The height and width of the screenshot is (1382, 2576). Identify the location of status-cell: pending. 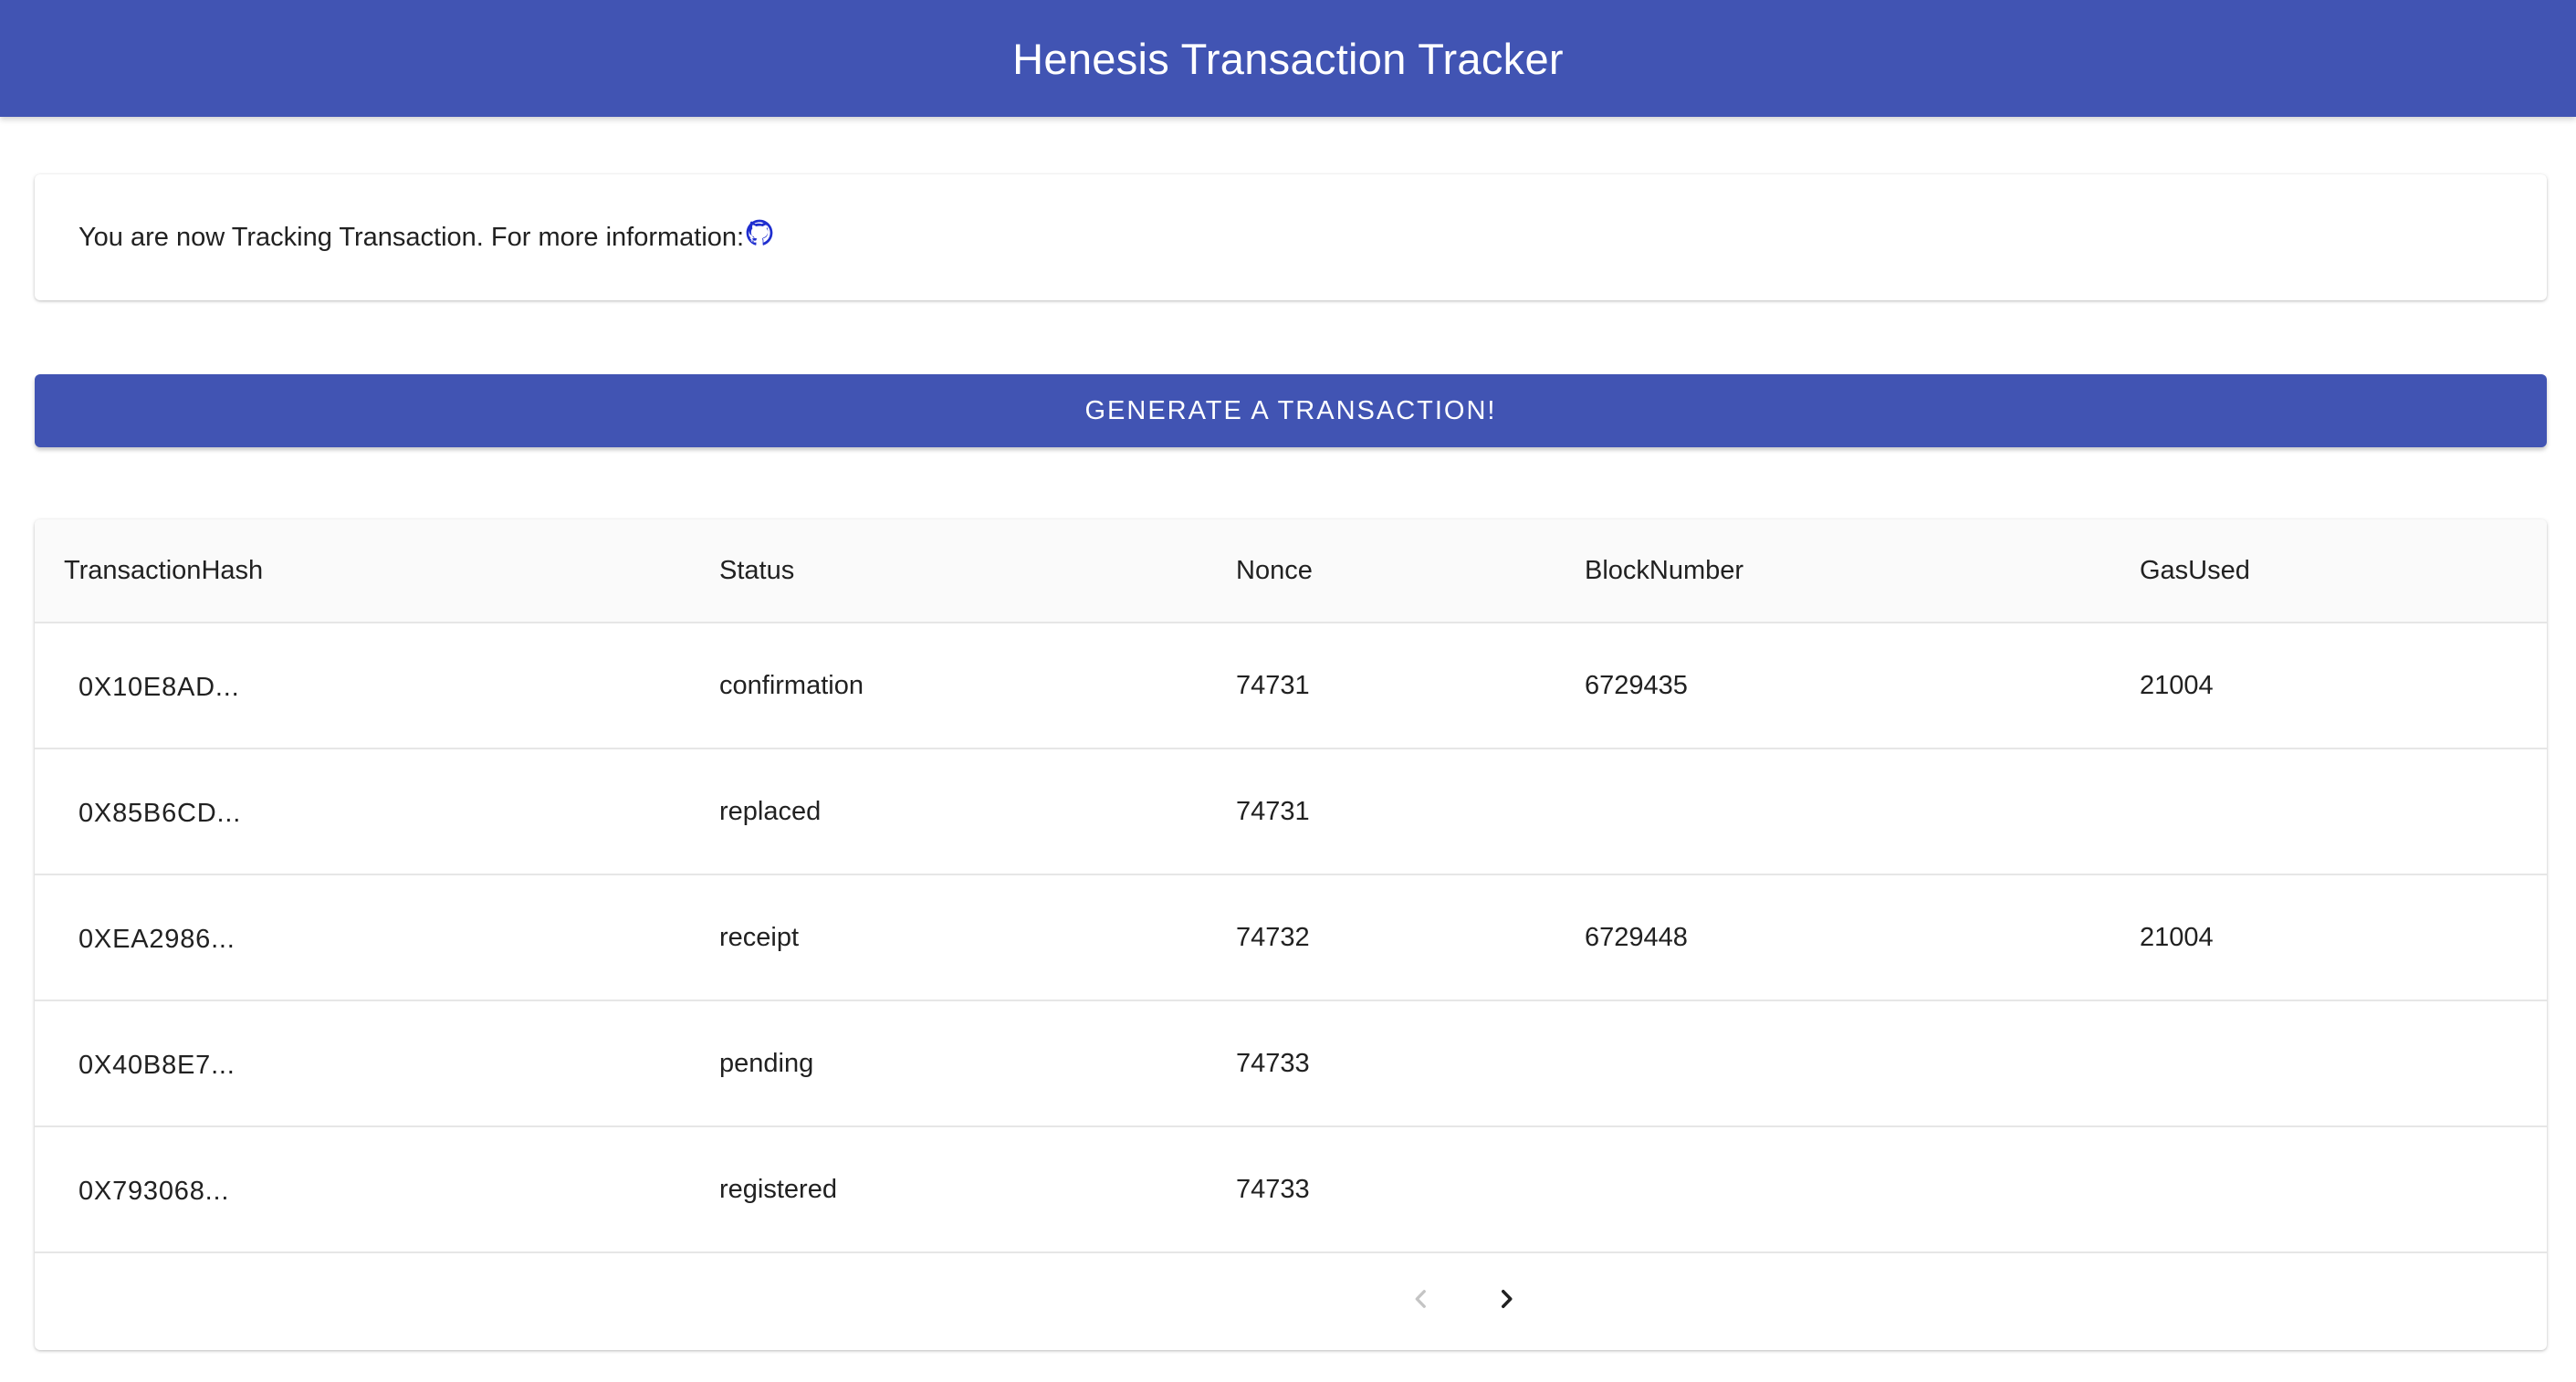
(766, 1063).